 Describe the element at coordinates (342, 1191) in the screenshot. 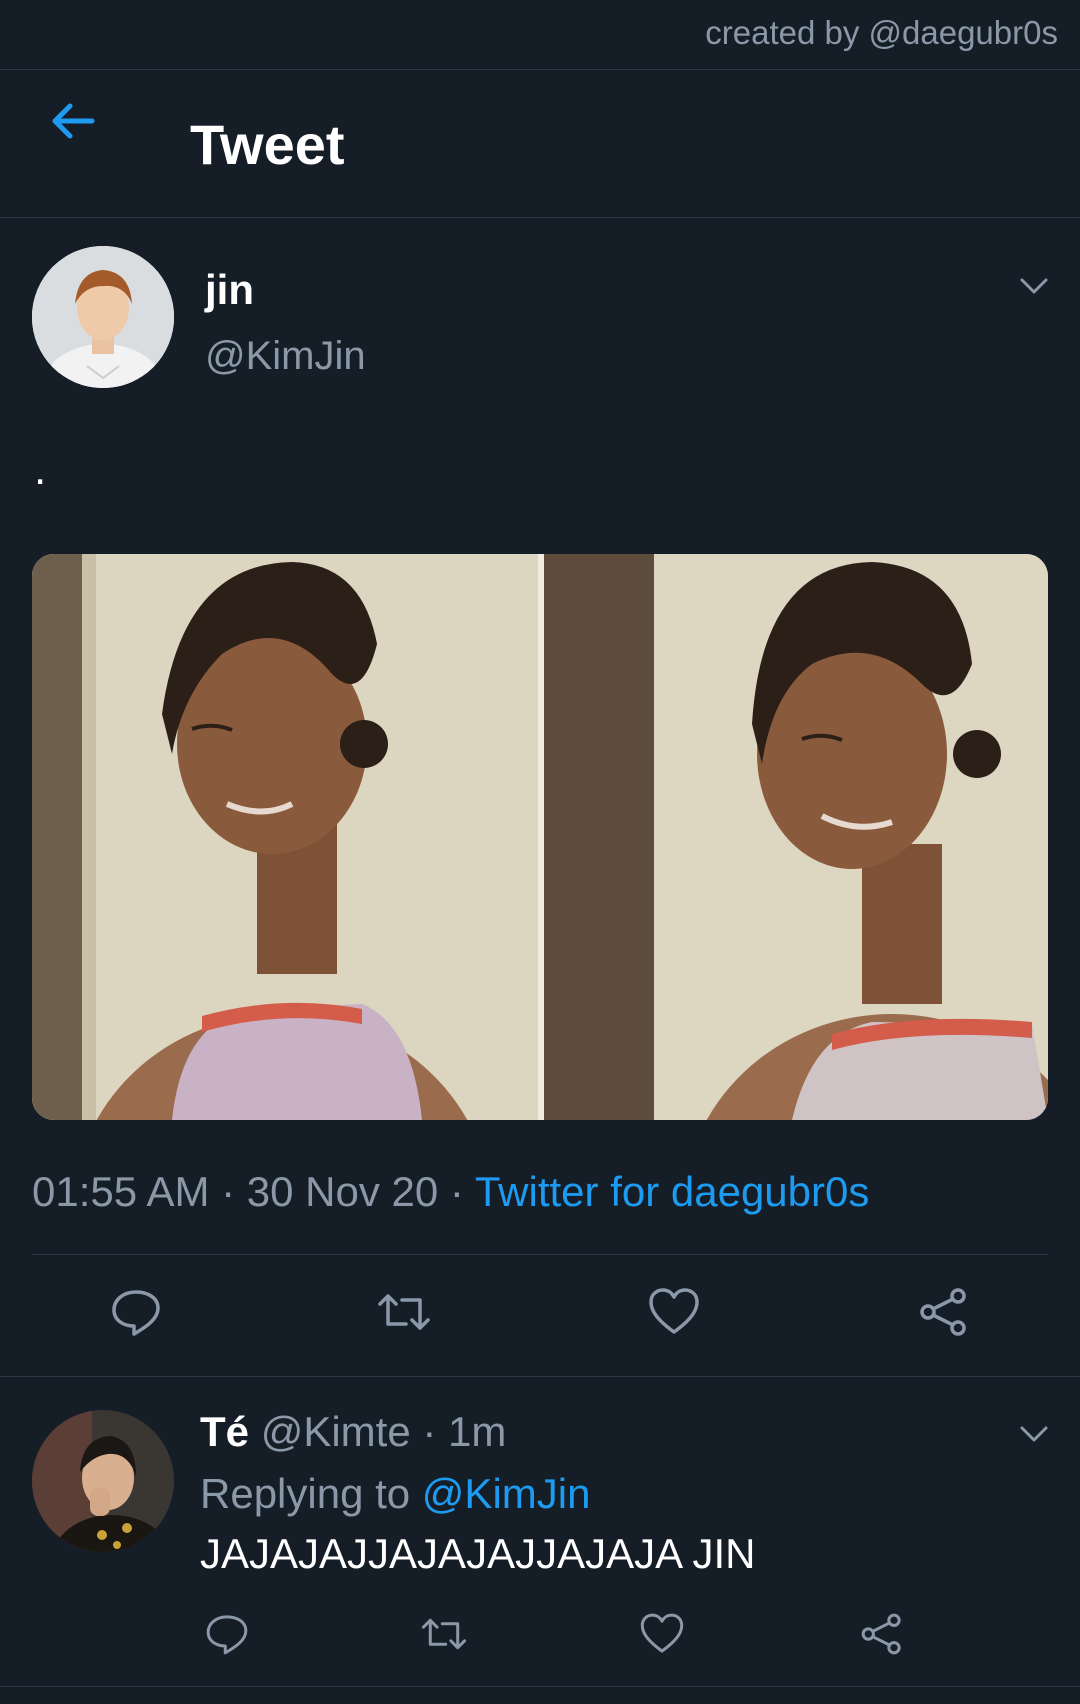

I see `tweet-date: 30 Nov 20` at that location.